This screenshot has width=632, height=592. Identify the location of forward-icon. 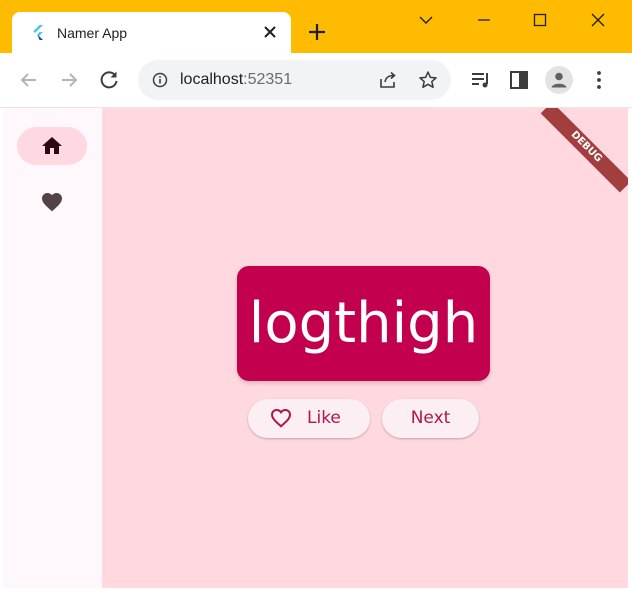
(69, 80).